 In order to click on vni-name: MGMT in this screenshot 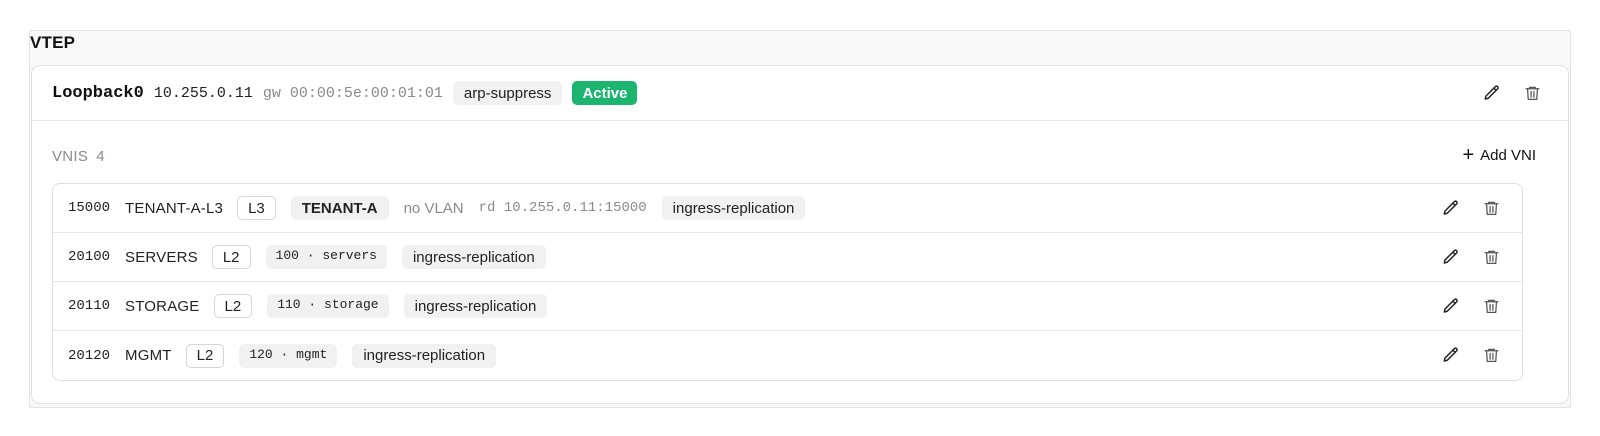, I will do `click(148, 355)`.